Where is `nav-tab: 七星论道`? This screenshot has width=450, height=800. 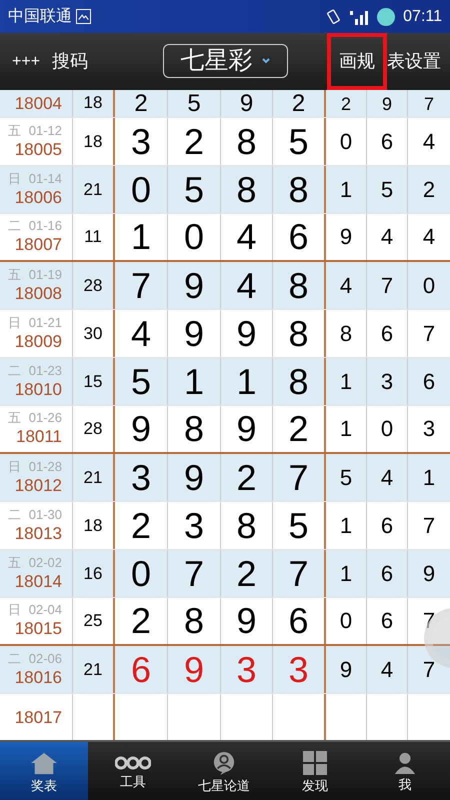
nav-tab: 七星论道 is located at coordinates (224, 771).